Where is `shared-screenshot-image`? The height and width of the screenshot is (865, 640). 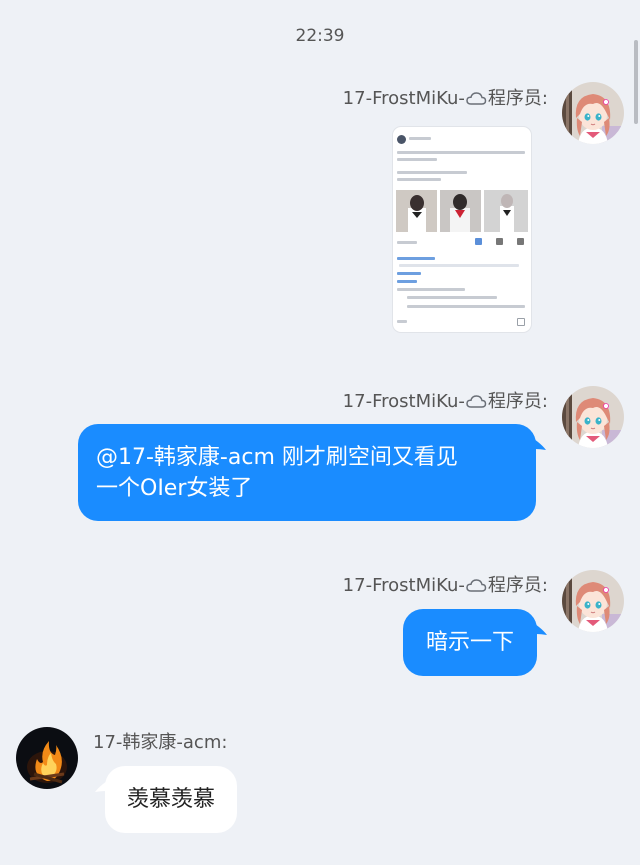
shared-screenshot-image is located at coordinates (462, 229).